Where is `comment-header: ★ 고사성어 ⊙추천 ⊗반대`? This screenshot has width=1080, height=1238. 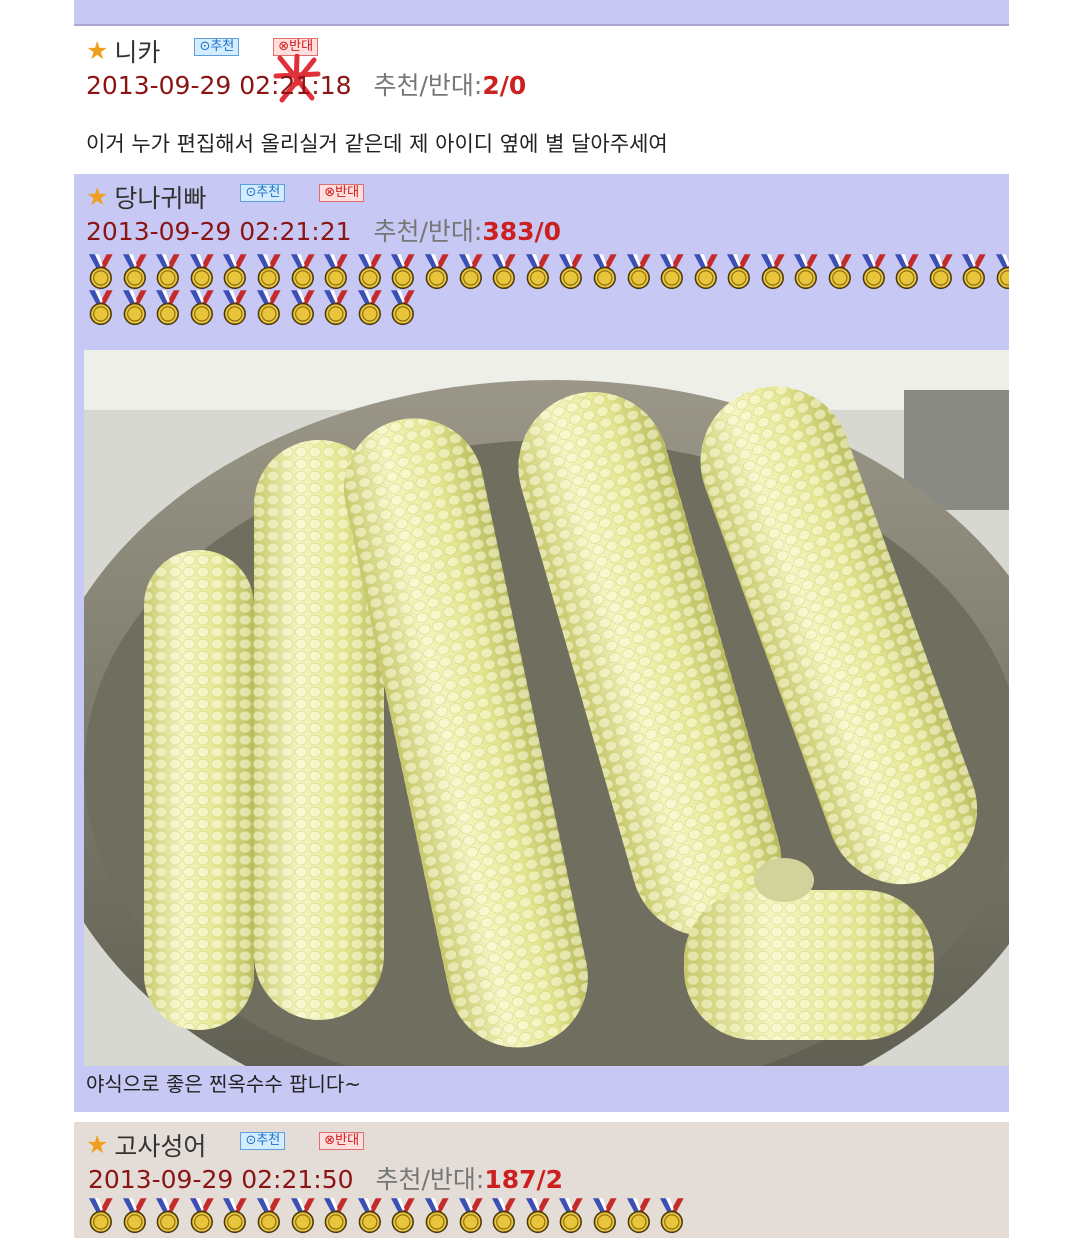
comment-header: ★ 고사성어 ⊙추천 ⊗반대 is located at coordinates (225, 1145).